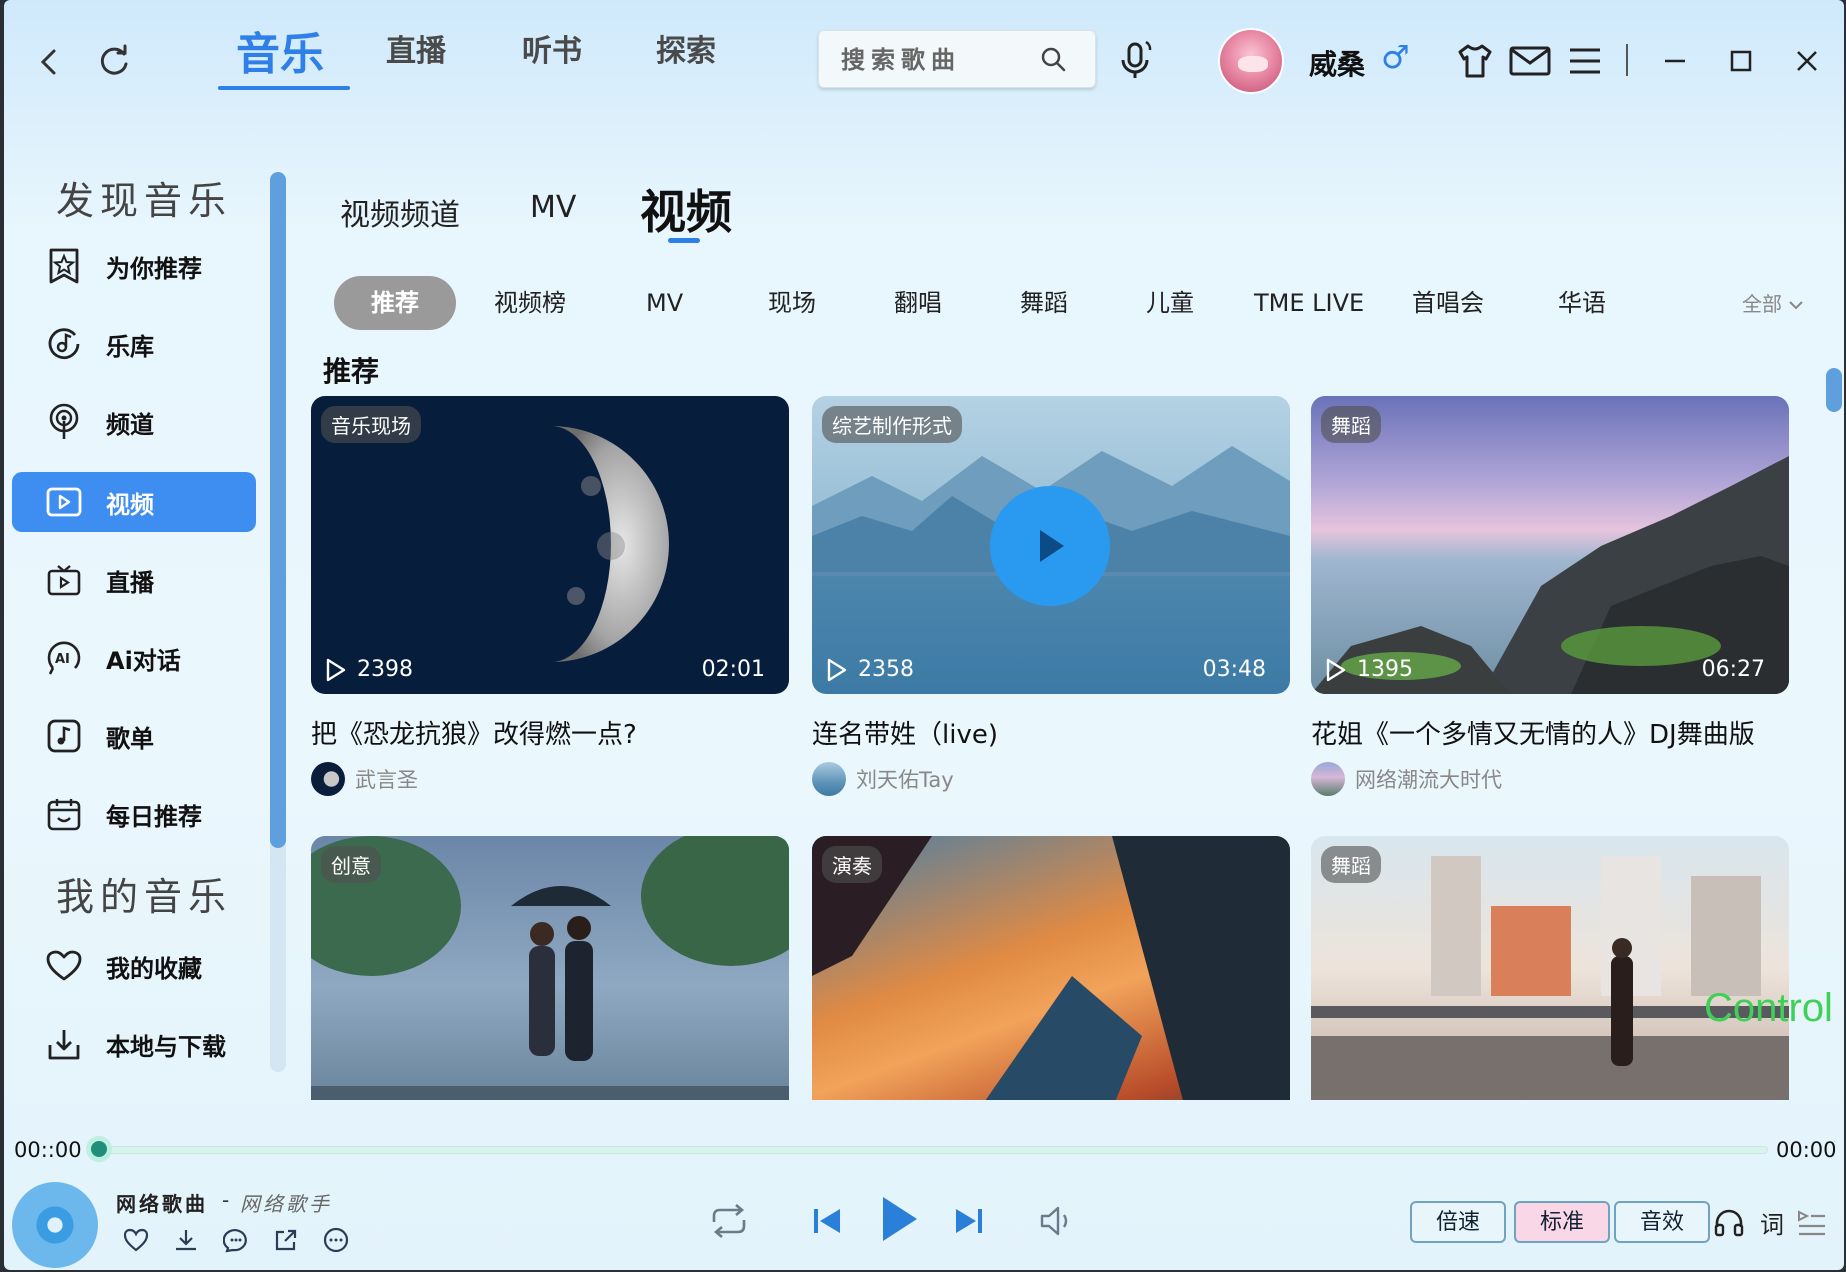 Image resolution: width=1846 pixels, height=1272 pixels. I want to click on chip-recommend: 推荐, so click(395, 303).